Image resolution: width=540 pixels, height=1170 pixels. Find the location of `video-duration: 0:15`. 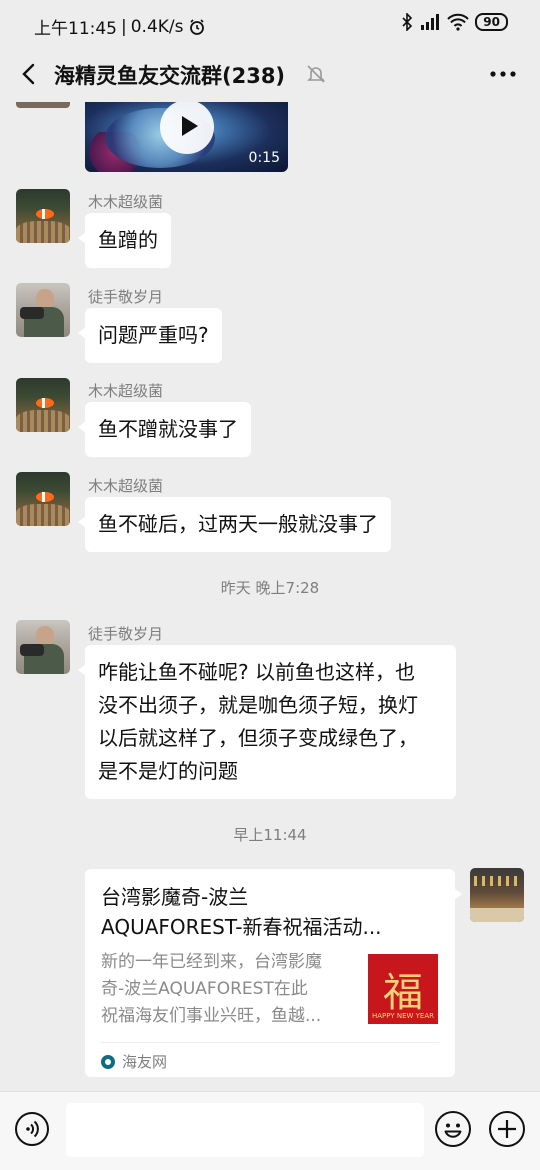

video-duration: 0:15 is located at coordinates (264, 158).